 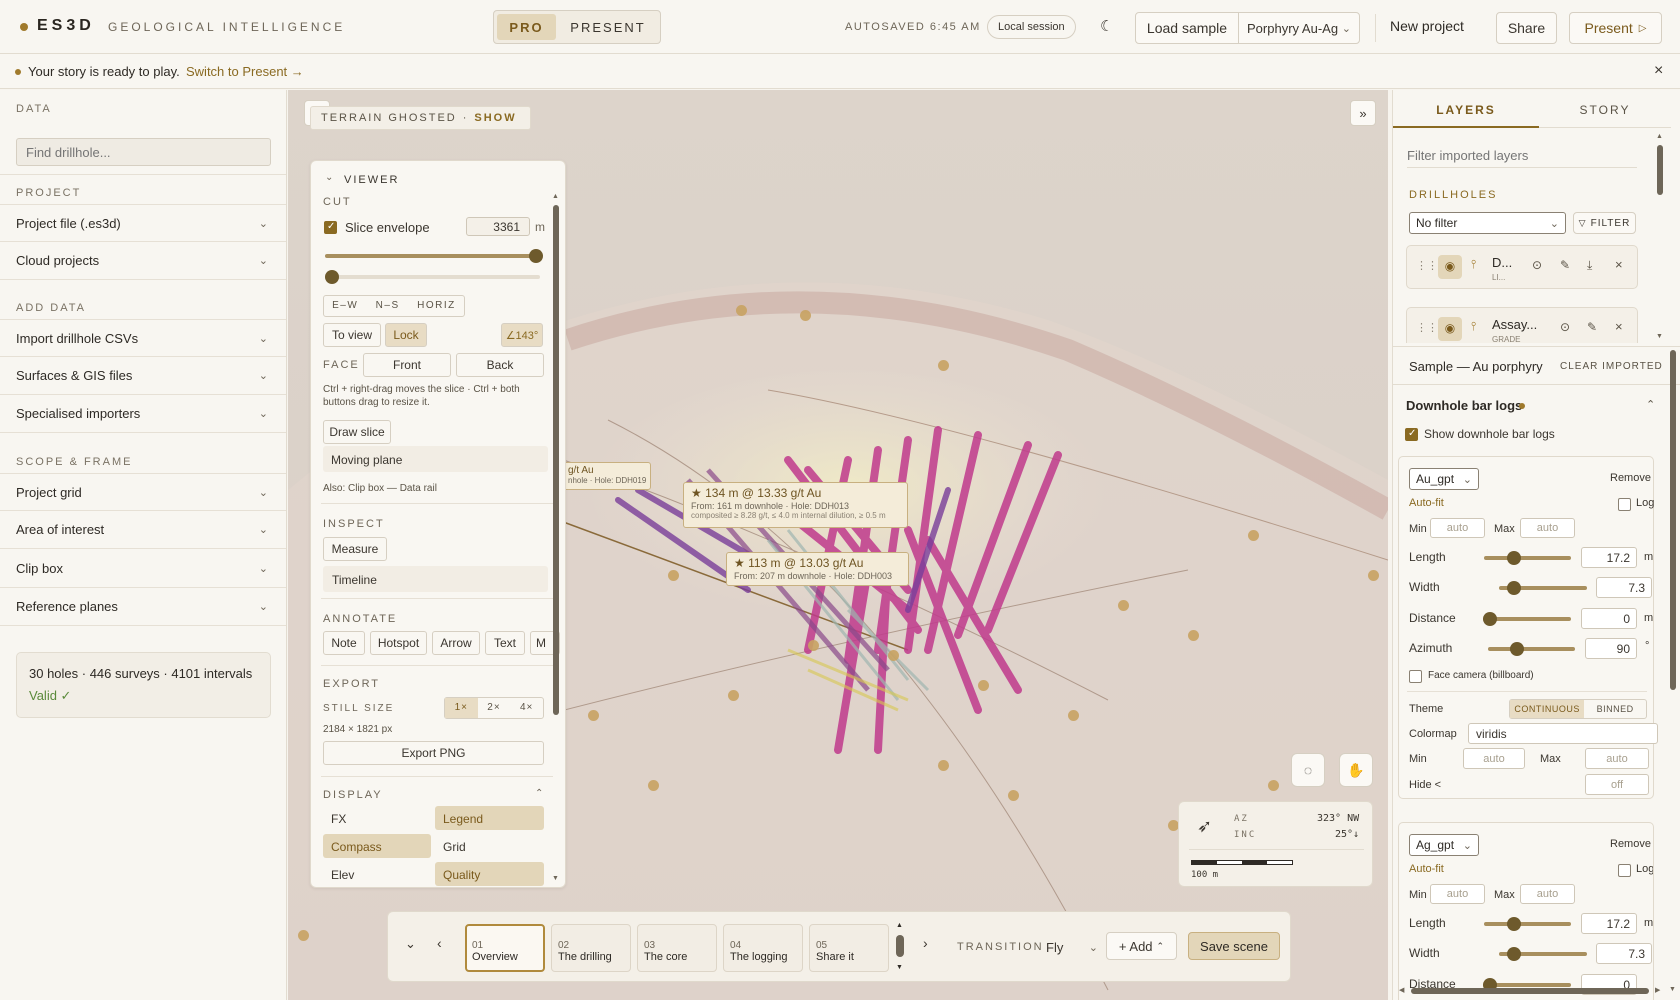 I want to click on load-sample-button: Load sample, so click(x=1187, y=28).